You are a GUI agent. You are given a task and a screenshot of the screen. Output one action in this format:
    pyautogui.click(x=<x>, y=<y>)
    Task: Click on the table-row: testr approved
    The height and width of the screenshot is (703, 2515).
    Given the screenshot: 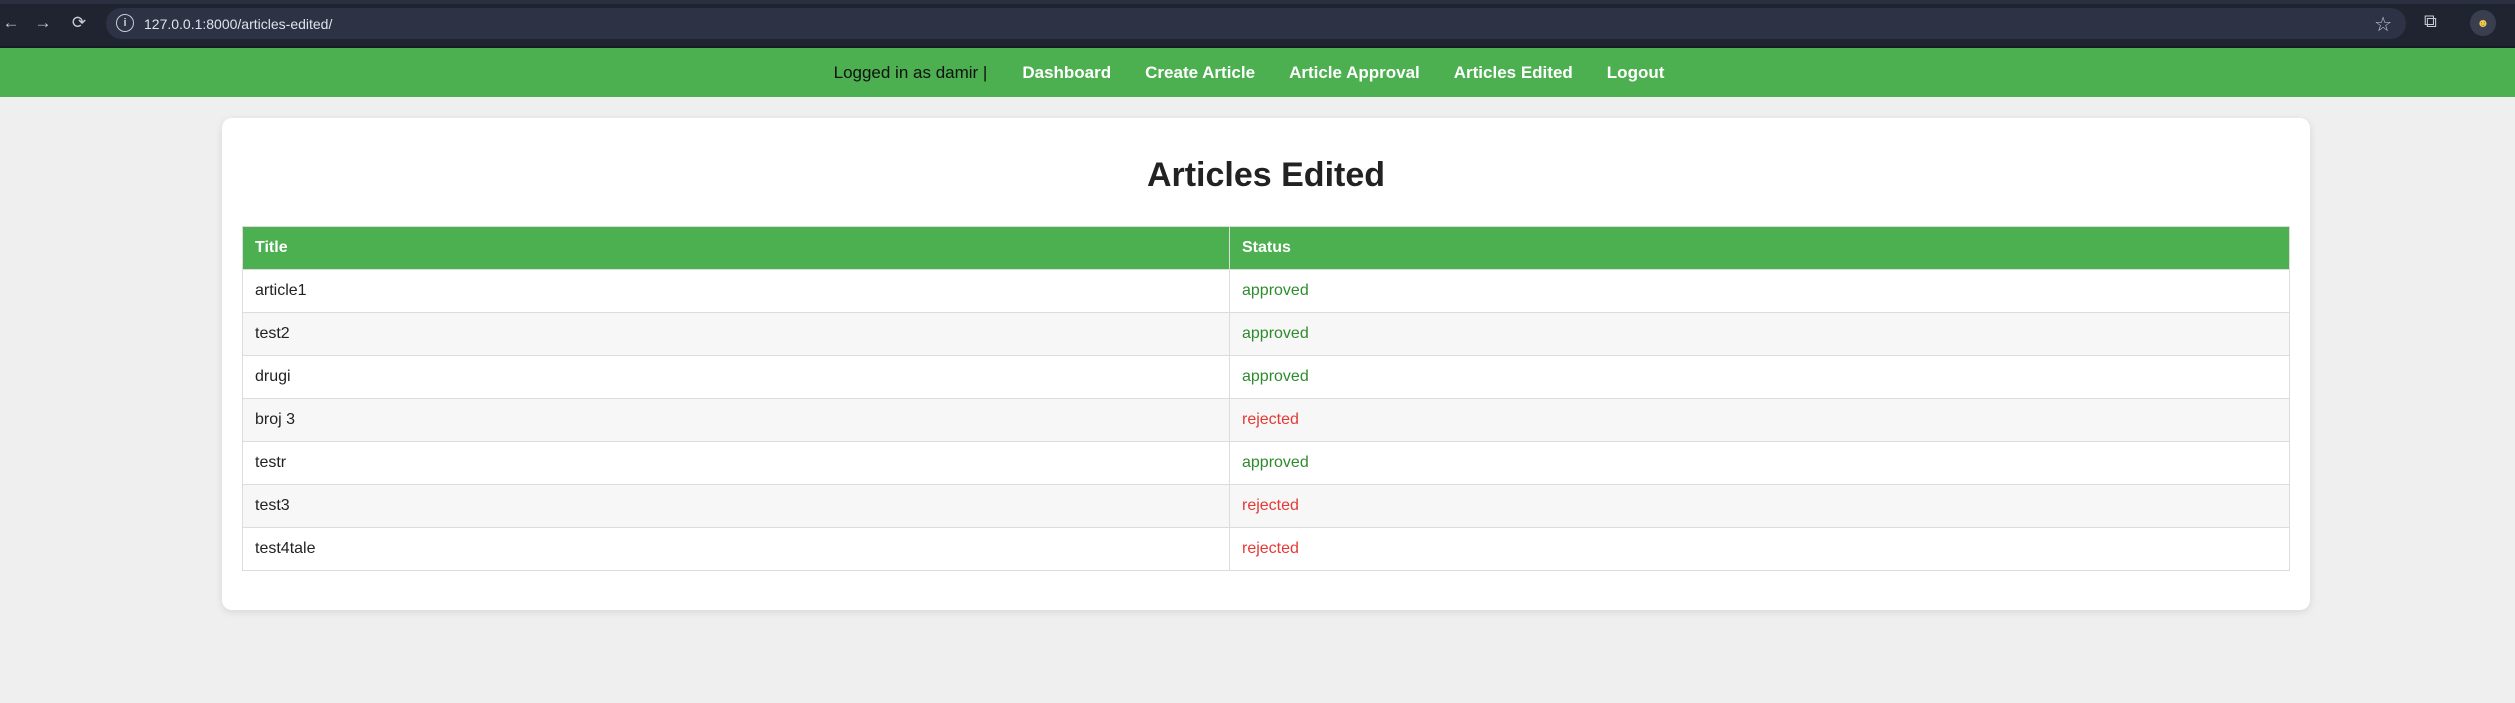 What is the action you would take?
    pyautogui.click(x=1266, y=463)
    